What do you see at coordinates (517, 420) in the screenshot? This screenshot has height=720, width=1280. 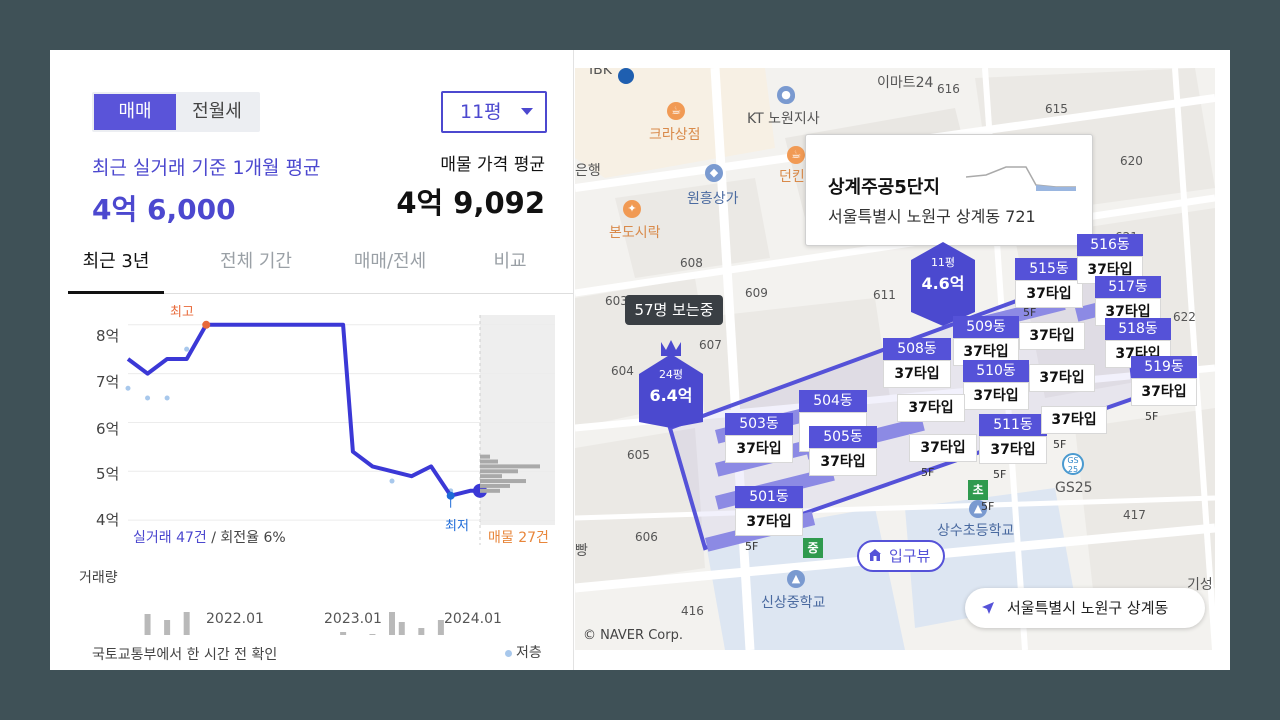 I see `listing-zone` at bounding box center [517, 420].